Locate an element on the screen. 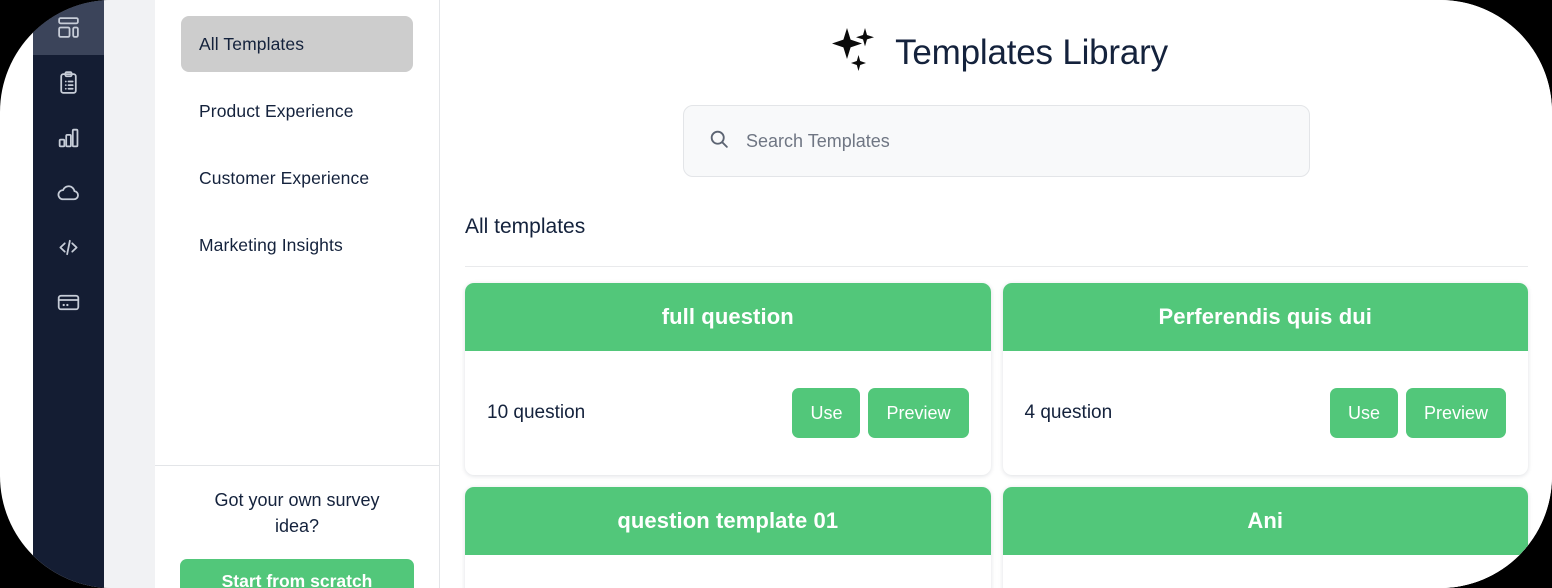 This screenshot has height=588, width=1552. sidebar-item-dashboard is located at coordinates (68, 27).